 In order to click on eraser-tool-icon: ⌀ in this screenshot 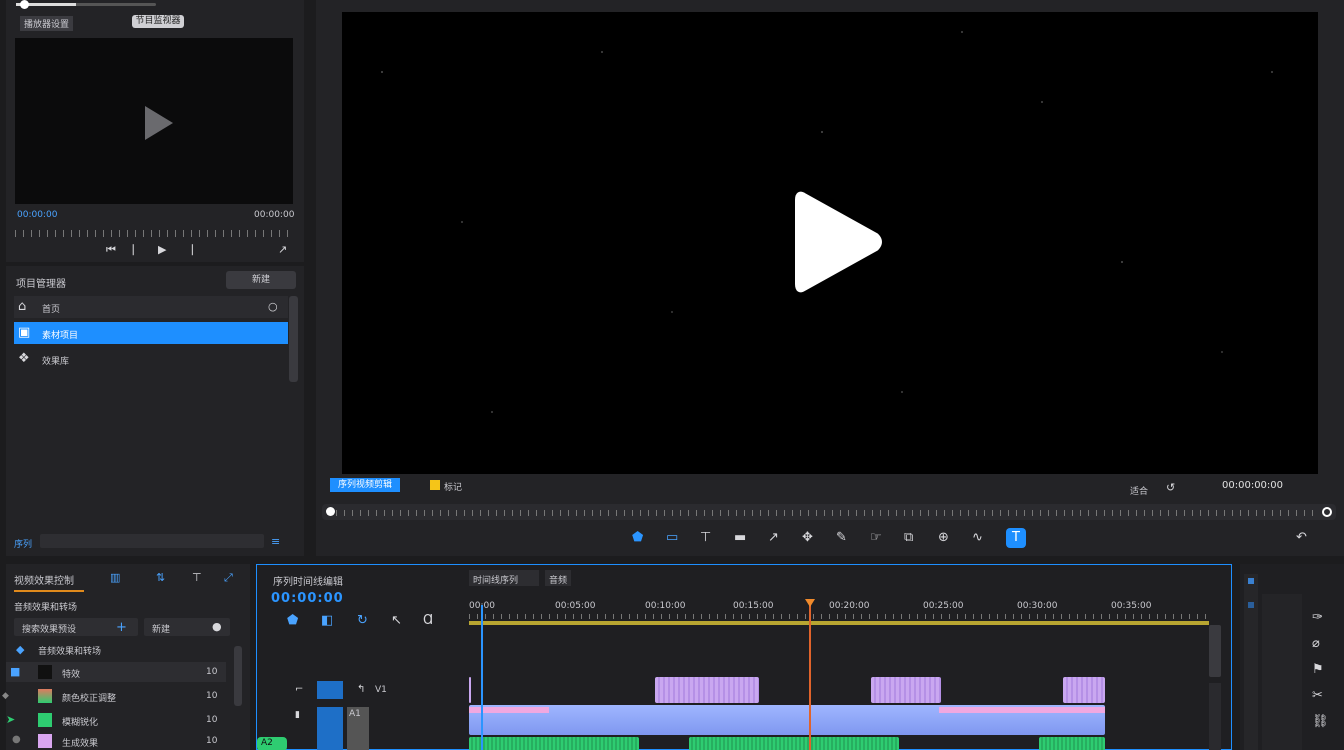, I will do `click(1316, 644)`.